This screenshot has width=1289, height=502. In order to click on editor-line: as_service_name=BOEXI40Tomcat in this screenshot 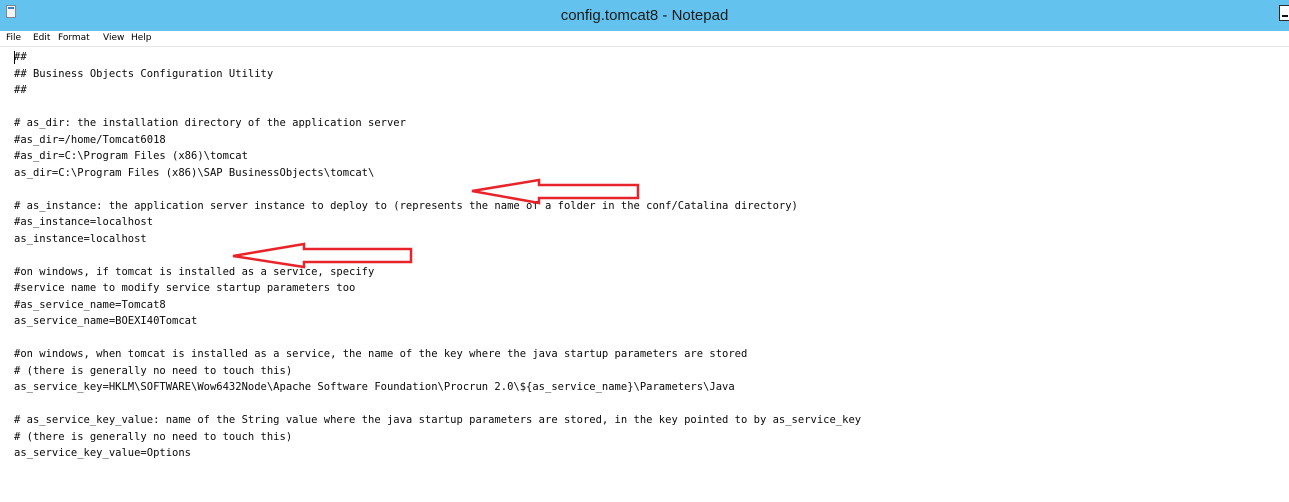, I will do `click(105, 321)`.